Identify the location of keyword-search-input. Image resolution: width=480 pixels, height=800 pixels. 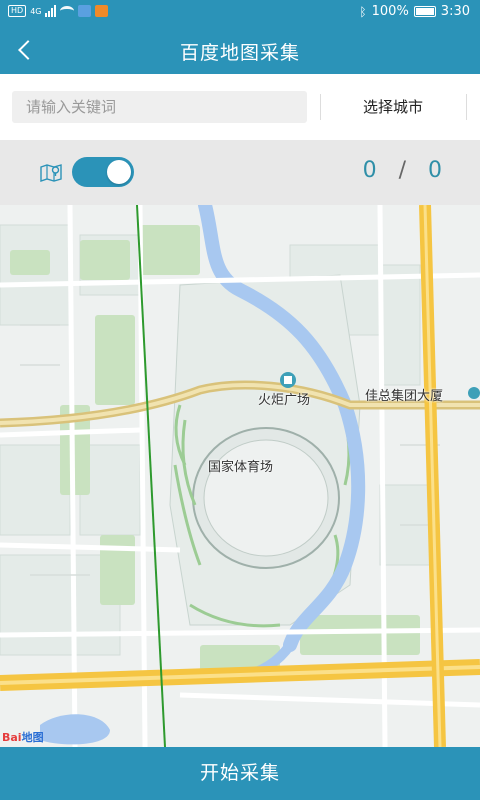
(159, 107).